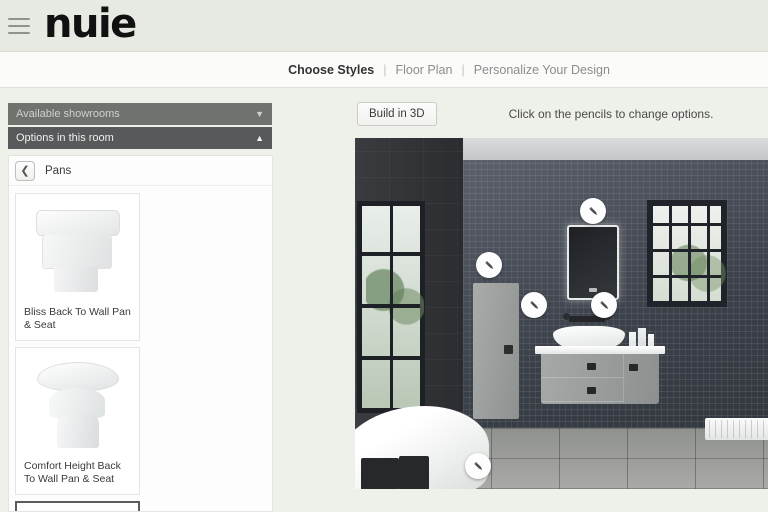  What do you see at coordinates (58, 170) in the screenshot?
I see `breadcrumb-label: Pans` at bounding box center [58, 170].